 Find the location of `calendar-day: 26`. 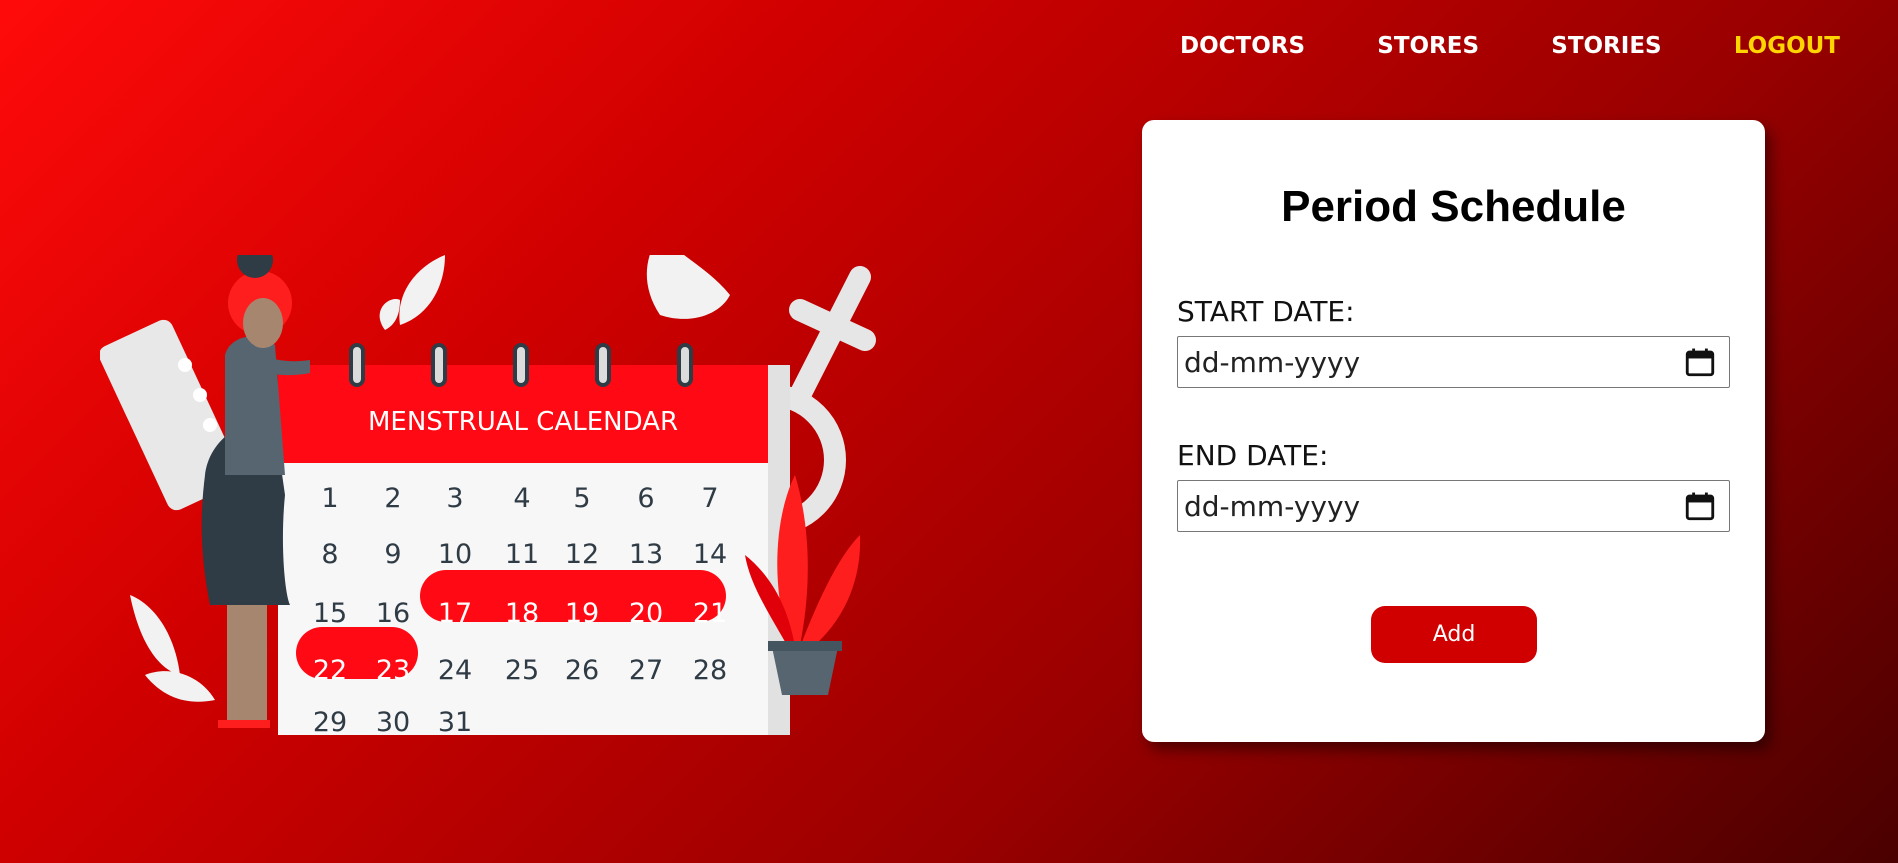

calendar-day: 26 is located at coordinates (582, 670).